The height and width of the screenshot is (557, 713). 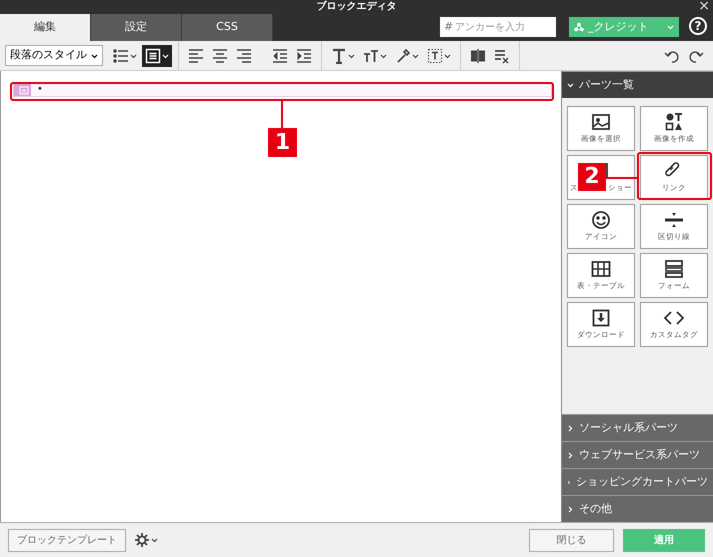 I want to click on accordion-header: その他, so click(x=637, y=508).